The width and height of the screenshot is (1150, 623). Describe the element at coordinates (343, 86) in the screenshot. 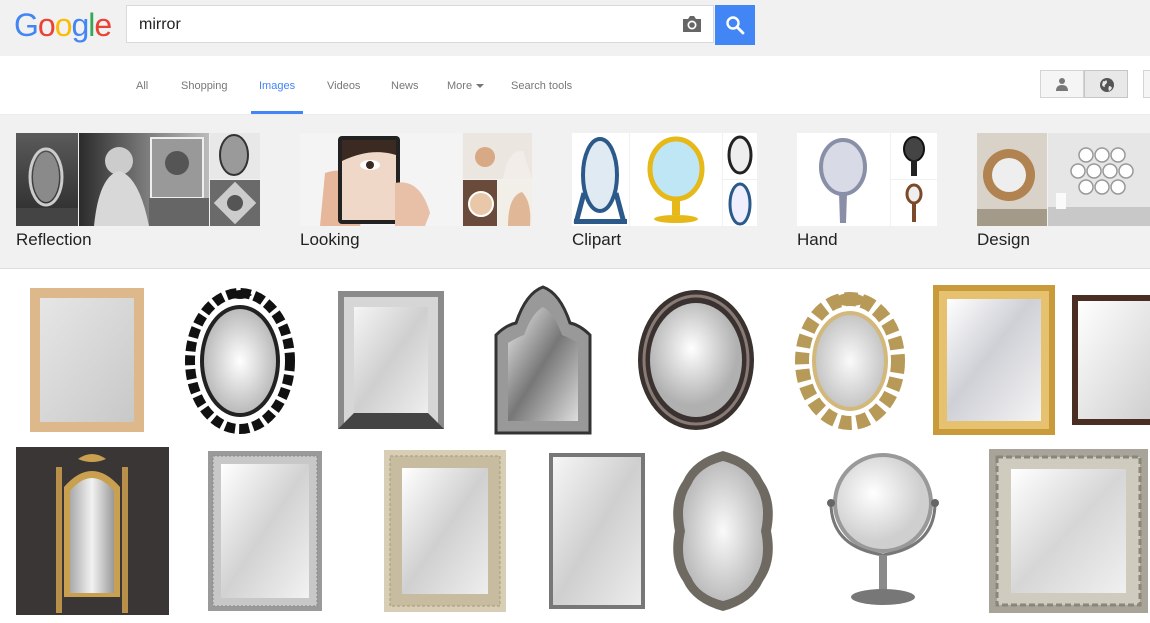

I see `tab-videos: Videos` at that location.